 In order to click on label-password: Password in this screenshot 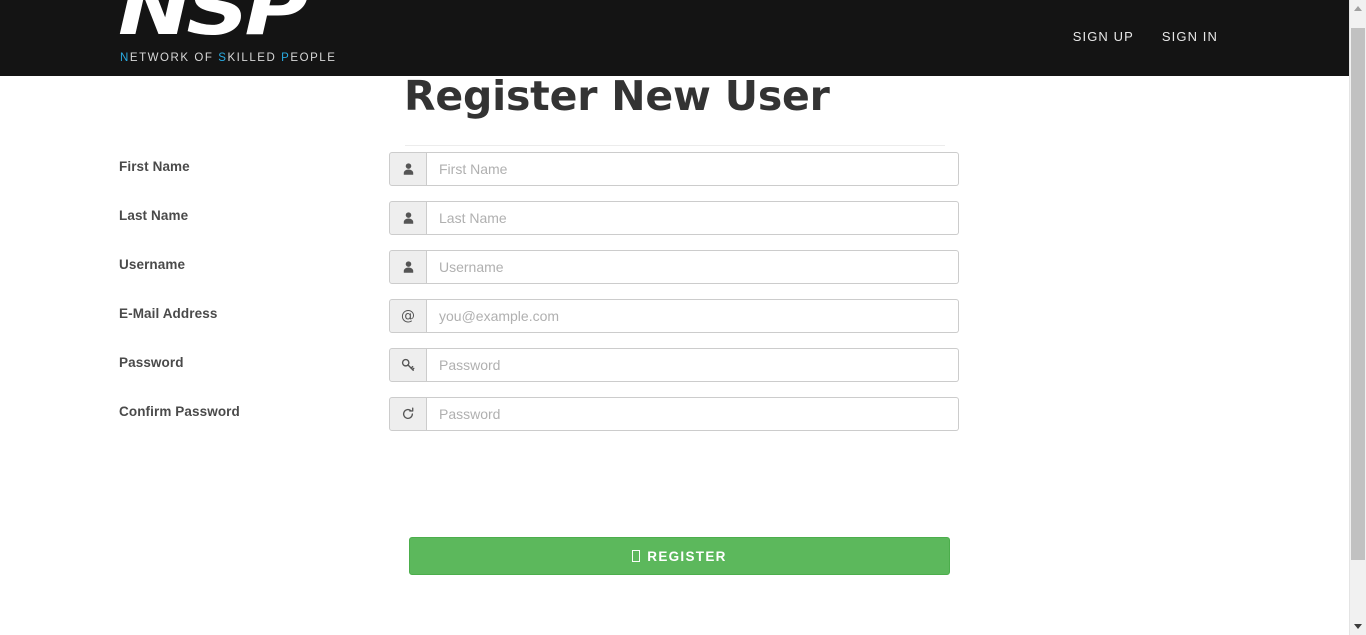, I will do `click(151, 362)`.